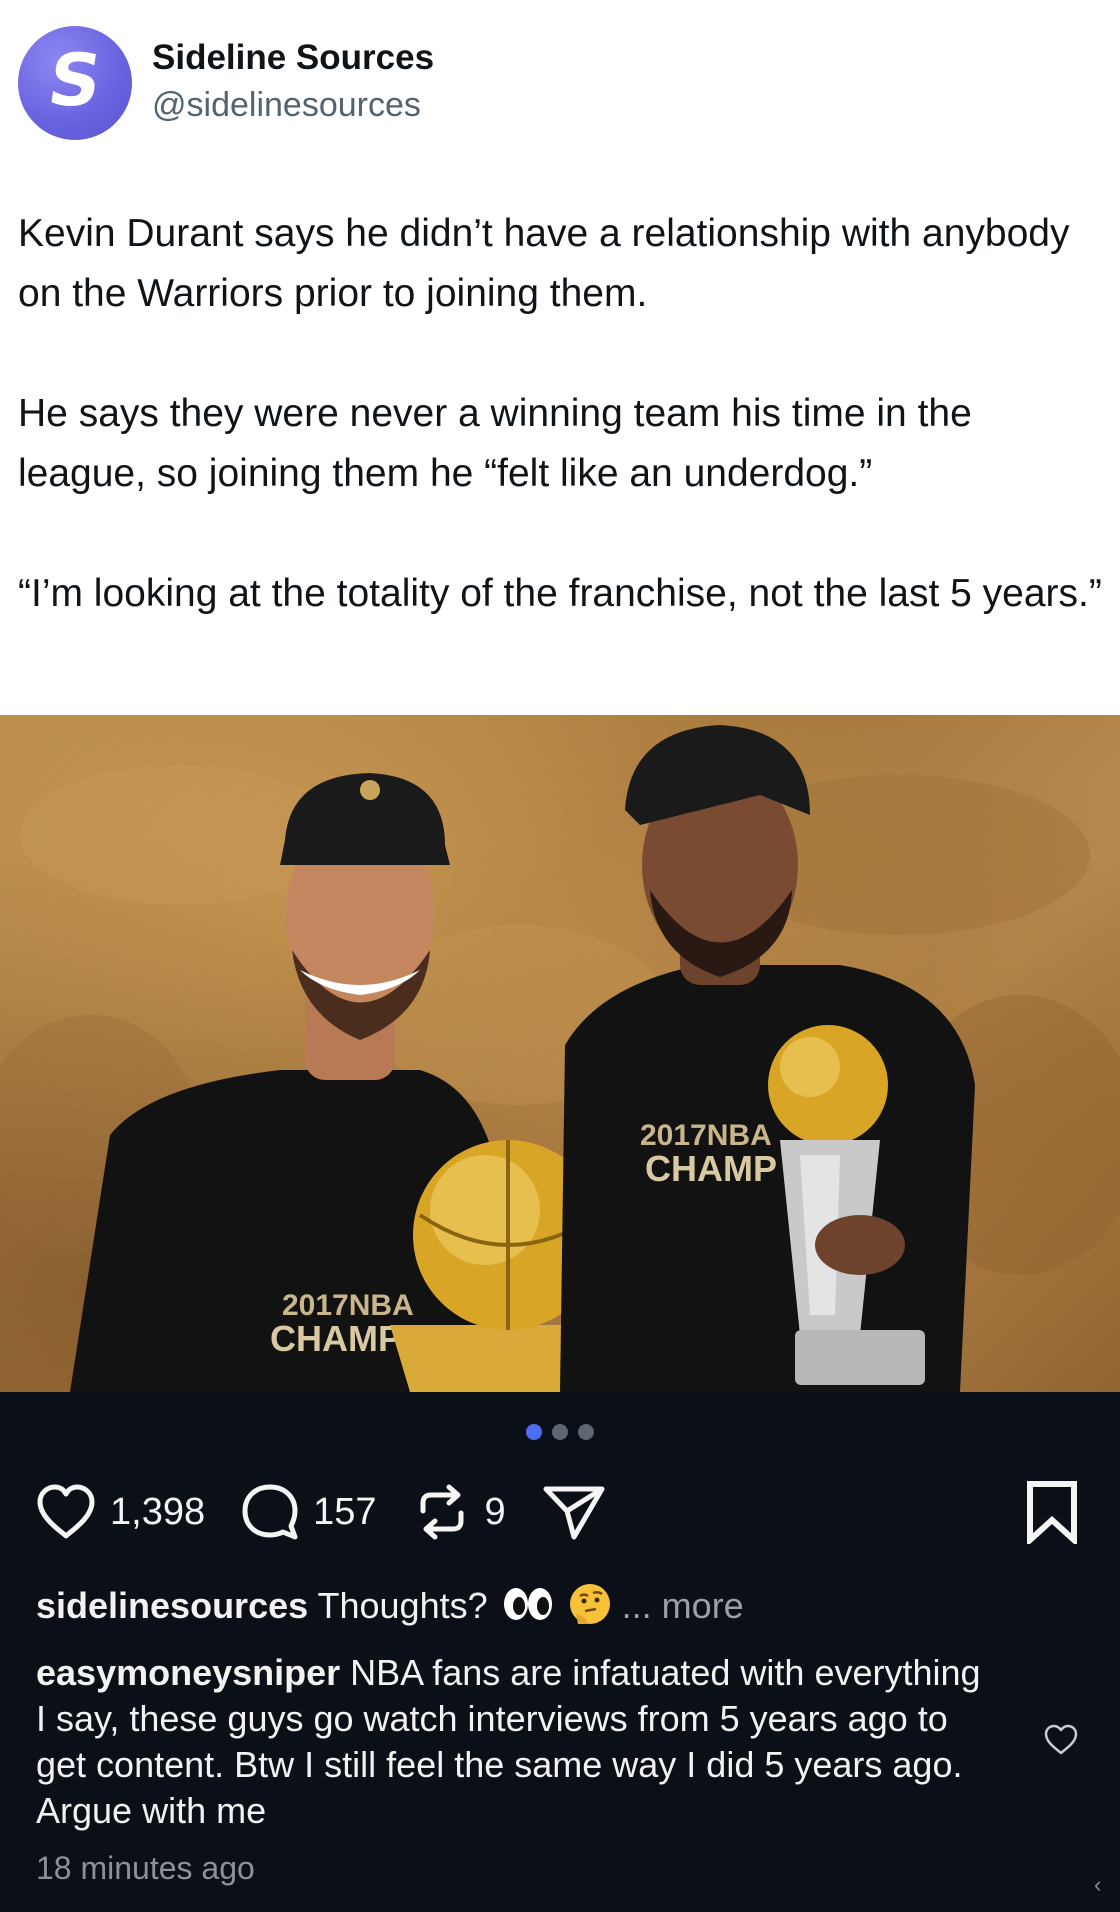  I want to click on repost-button: 9, so click(458, 1512).